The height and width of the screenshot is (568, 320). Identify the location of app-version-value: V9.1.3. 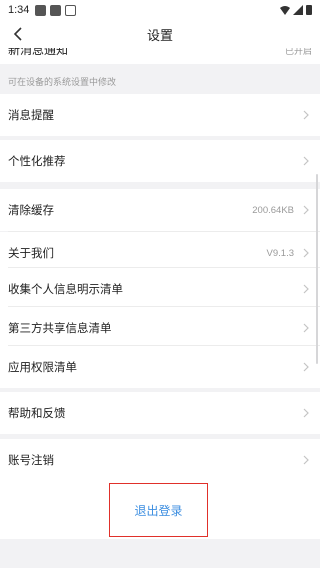
(280, 253).